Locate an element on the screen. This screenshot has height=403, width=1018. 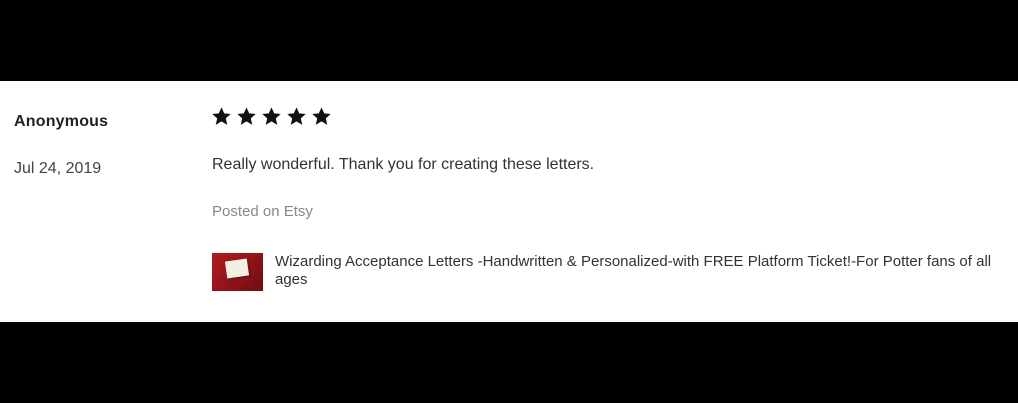
review-date: Jul 24, 2019 is located at coordinates (58, 168).